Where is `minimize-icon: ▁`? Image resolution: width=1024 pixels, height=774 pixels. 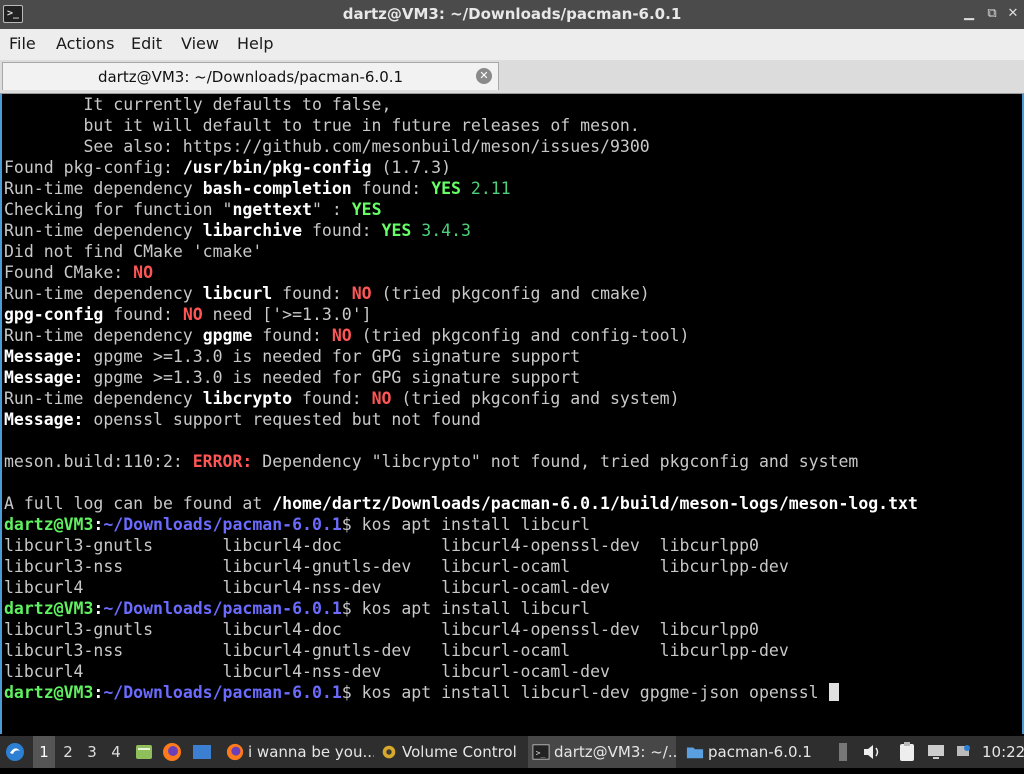 minimize-icon: ▁ is located at coordinates (969, 14).